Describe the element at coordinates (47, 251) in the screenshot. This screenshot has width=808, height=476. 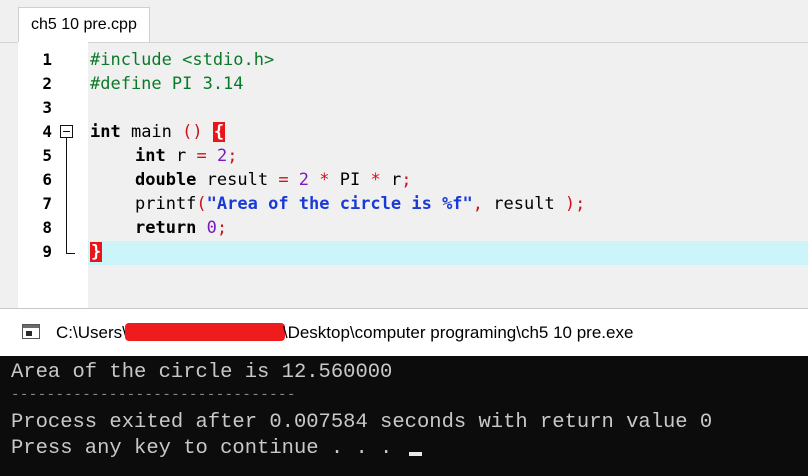
I see `line-number: 9` at that location.